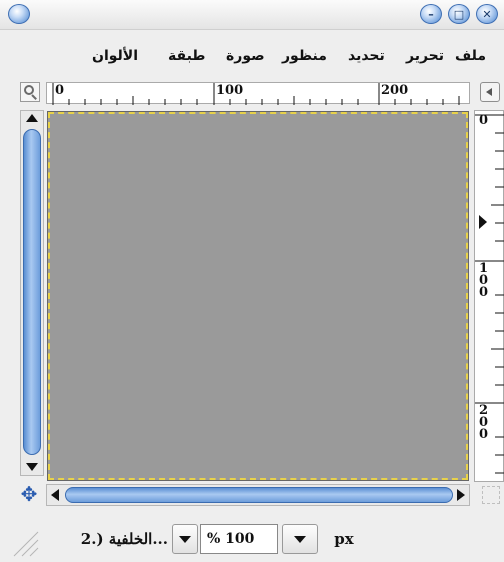 The width and height of the screenshot is (504, 562). I want to click on navigate-button, so click(30, 92).